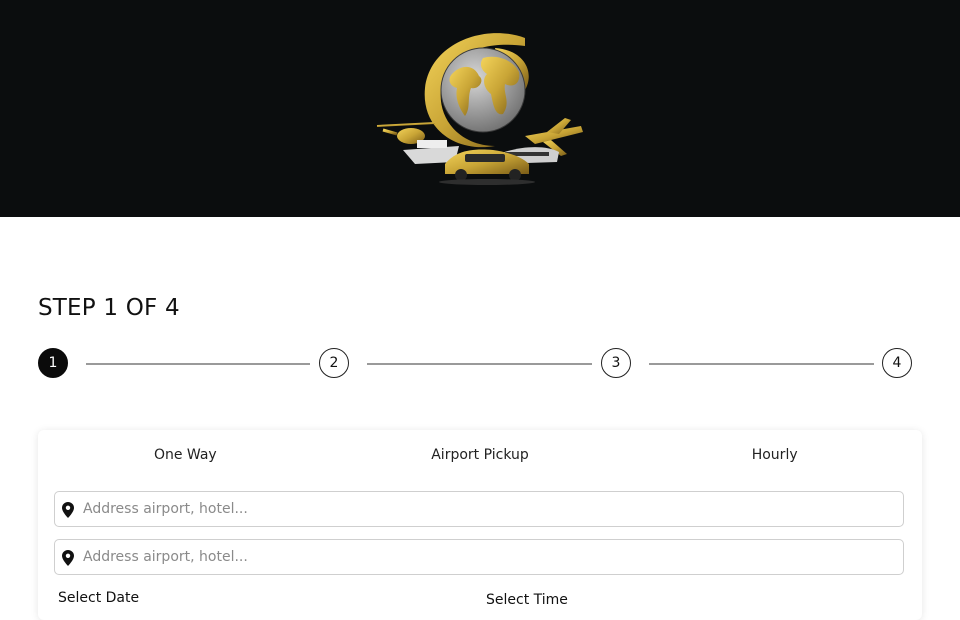 Image resolution: width=960 pixels, height=620 pixels. Describe the element at coordinates (616, 363) in the screenshot. I see `step-3-indicator: 3` at that location.